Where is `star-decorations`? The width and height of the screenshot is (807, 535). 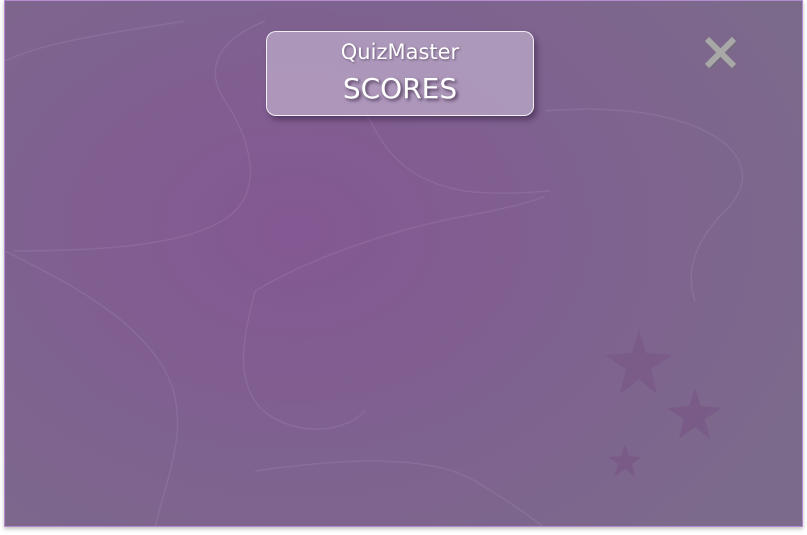 star-decorations is located at coordinates (663, 403).